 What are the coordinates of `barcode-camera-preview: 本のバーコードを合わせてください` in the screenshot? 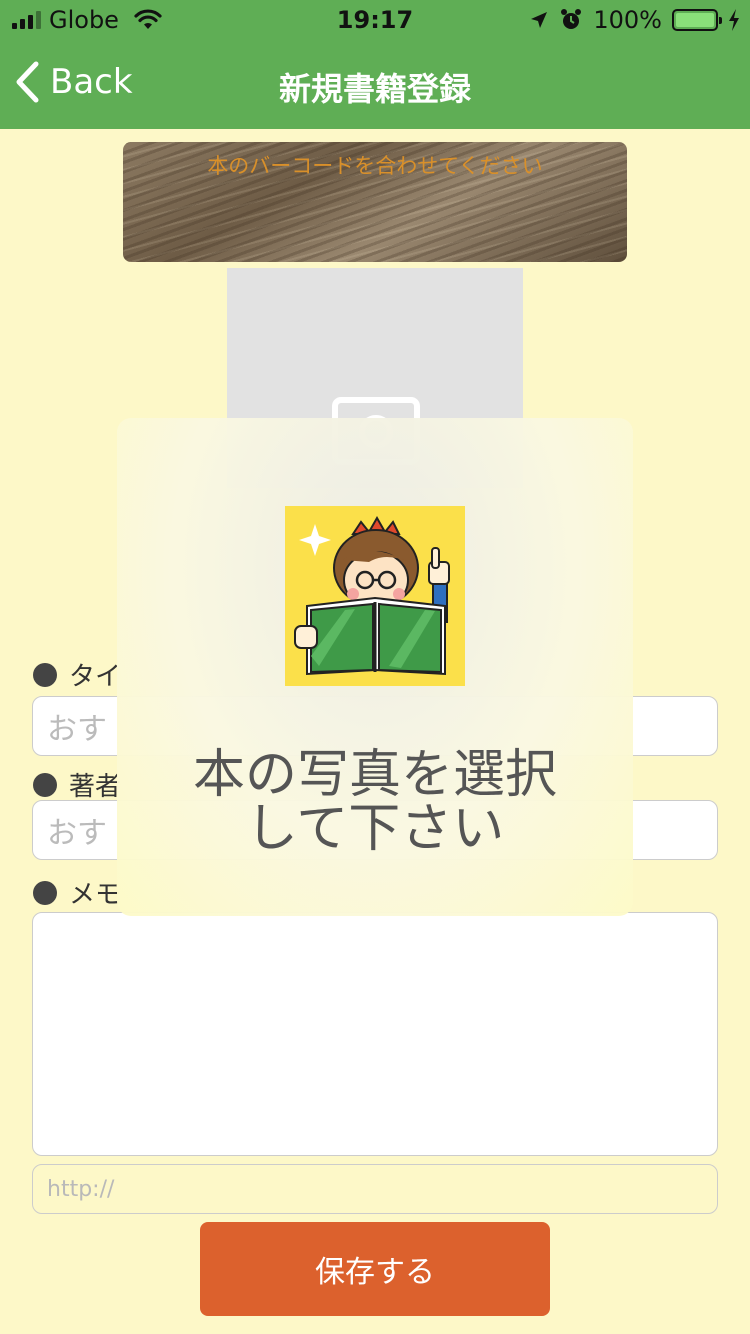 It's located at (375, 202).